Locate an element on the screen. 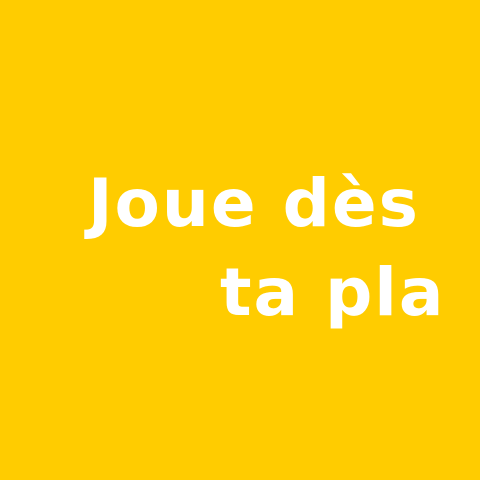  headline-line-2: ta pla is located at coordinates (333, 292).